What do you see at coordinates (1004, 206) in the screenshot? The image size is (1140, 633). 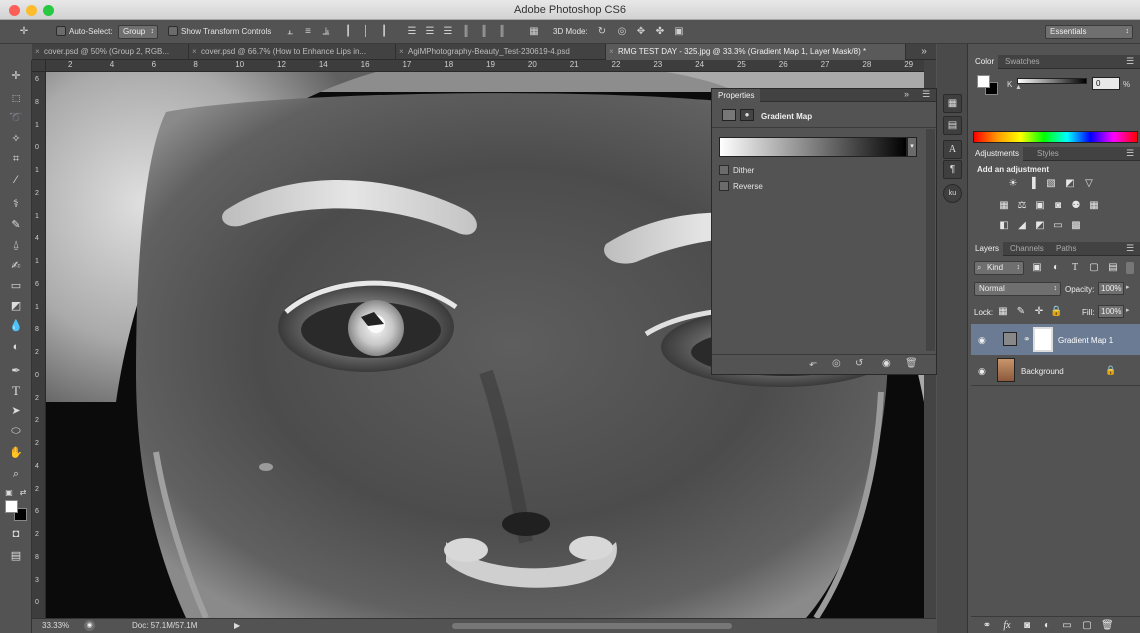 I see `hue-saturation-icon: ▦` at bounding box center [1004, 206].